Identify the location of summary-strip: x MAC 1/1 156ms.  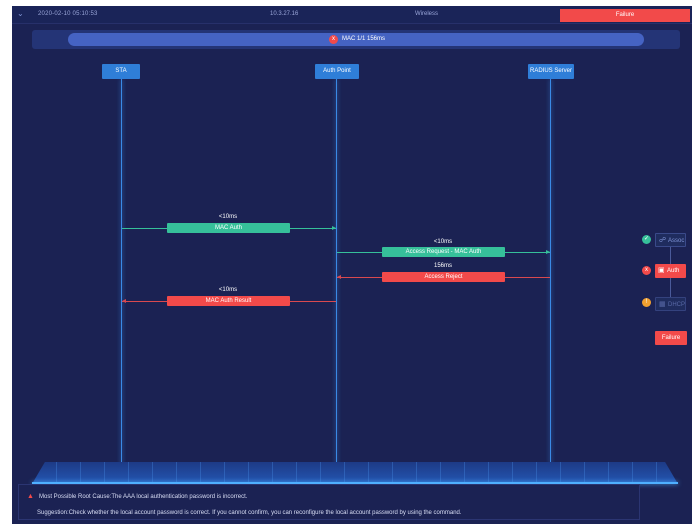
(356, 39).